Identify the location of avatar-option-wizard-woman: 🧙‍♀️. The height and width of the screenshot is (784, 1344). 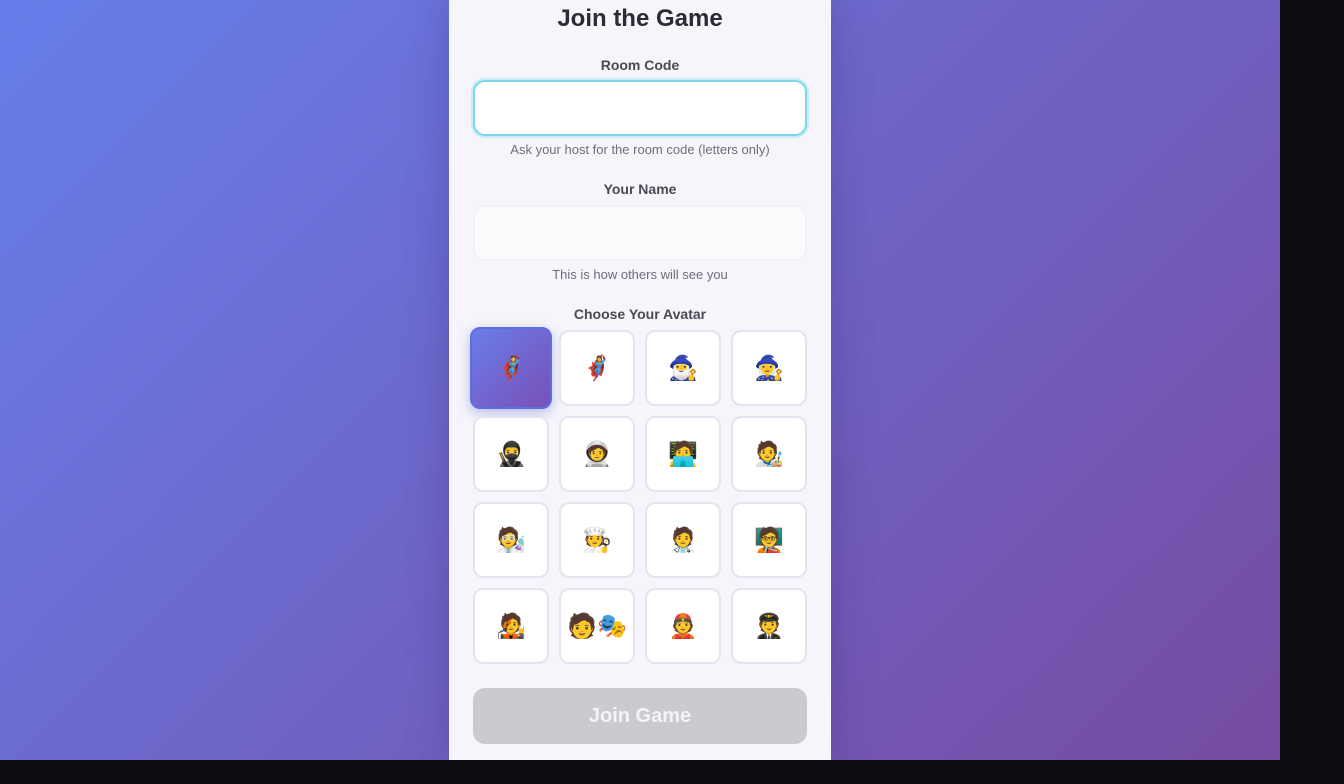
(769, 368).